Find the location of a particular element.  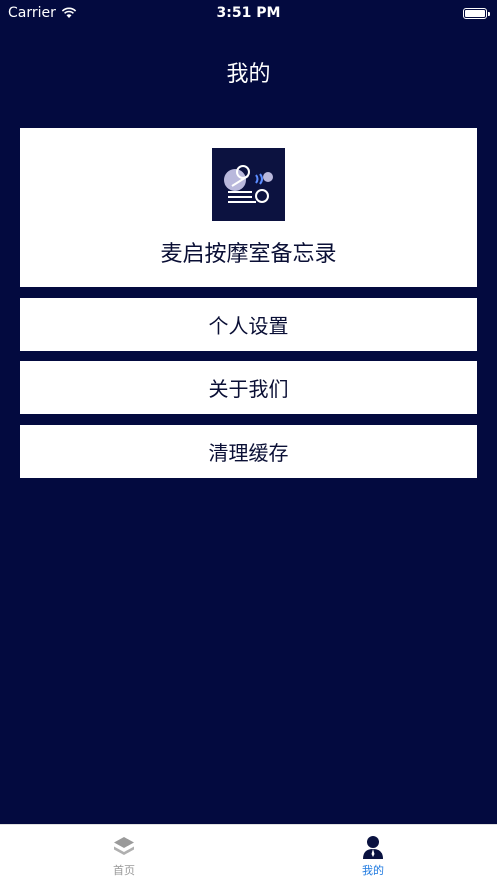

battery-icon is located at coordinates (476, 13).